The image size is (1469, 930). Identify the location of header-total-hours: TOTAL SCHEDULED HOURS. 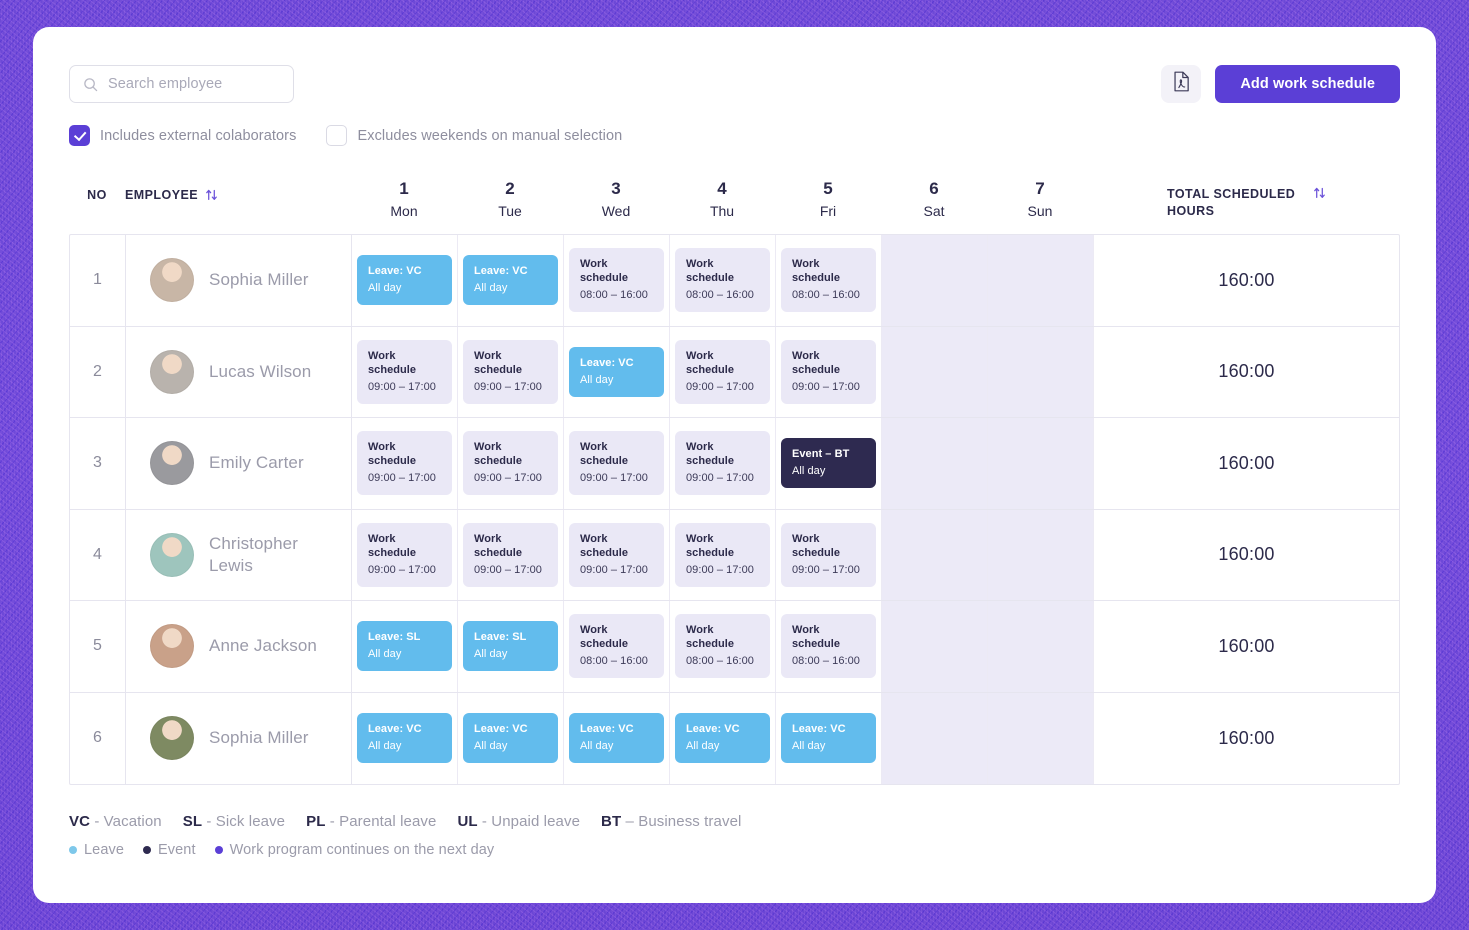
(1246, 199).